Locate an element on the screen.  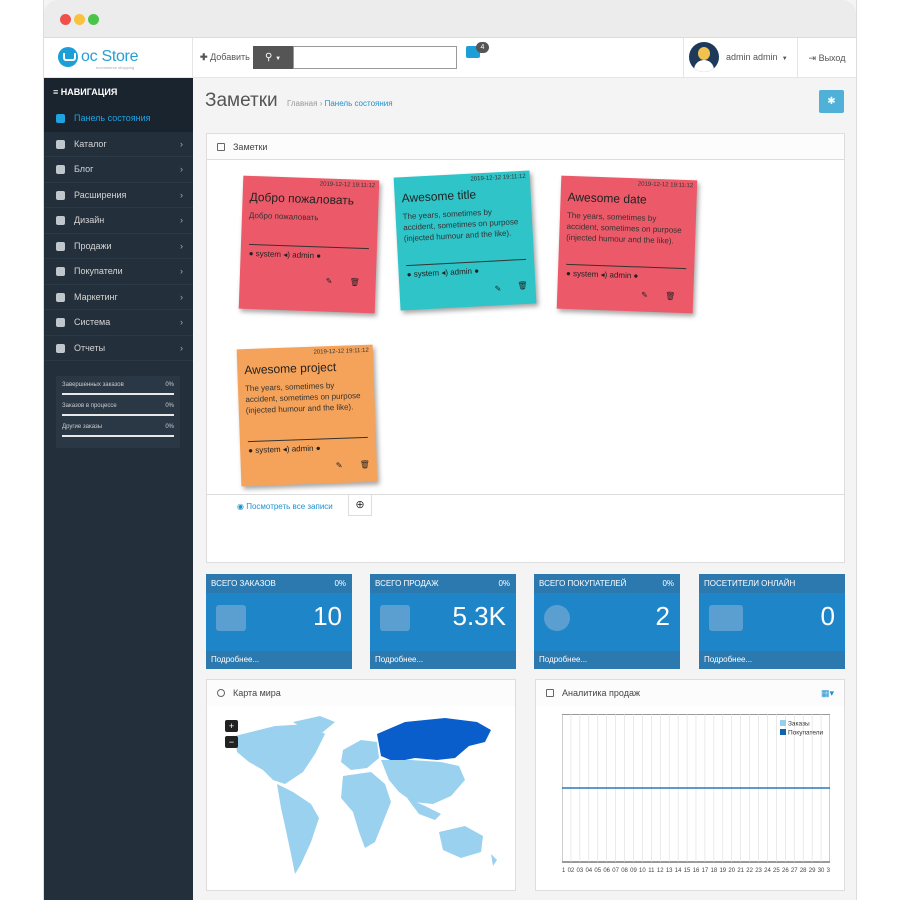
zoom-in-button: + is located at coordinates (231, 726).